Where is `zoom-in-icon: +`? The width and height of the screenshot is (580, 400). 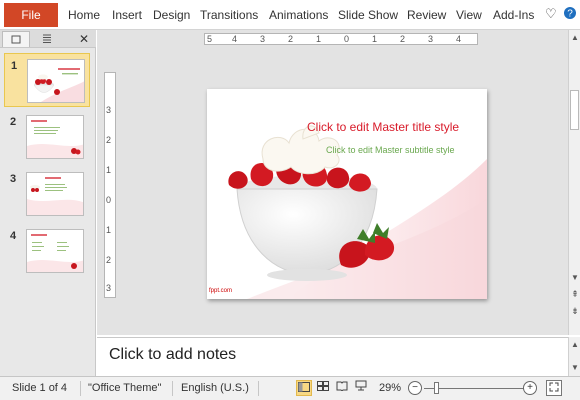
zoom-in-icon: + is located at coordinates (530, 388).